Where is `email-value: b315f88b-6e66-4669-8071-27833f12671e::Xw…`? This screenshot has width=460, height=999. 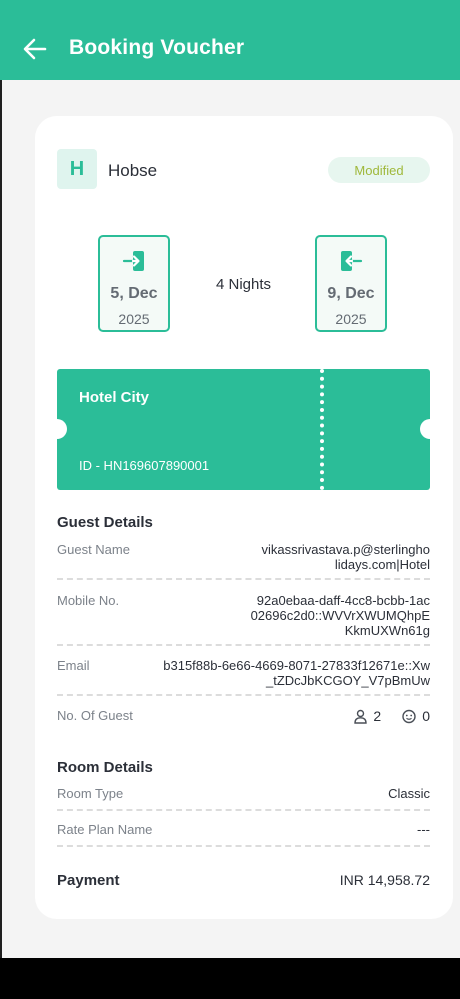
email-value: b315f88b-6e66-4669-8071-27833f12671e::Xw… is located at coordinates (296, 673).